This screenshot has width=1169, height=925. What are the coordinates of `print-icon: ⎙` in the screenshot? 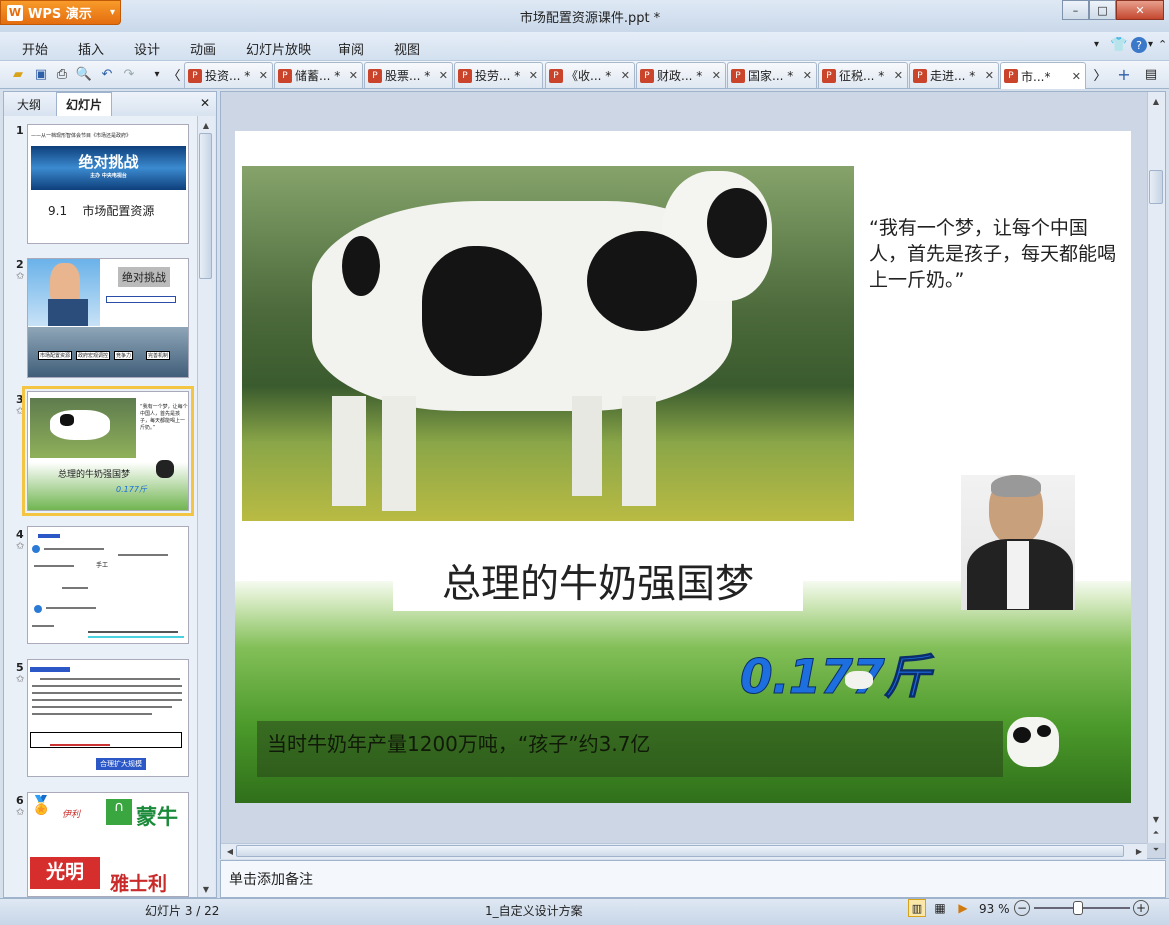 It's located at (62, 74).